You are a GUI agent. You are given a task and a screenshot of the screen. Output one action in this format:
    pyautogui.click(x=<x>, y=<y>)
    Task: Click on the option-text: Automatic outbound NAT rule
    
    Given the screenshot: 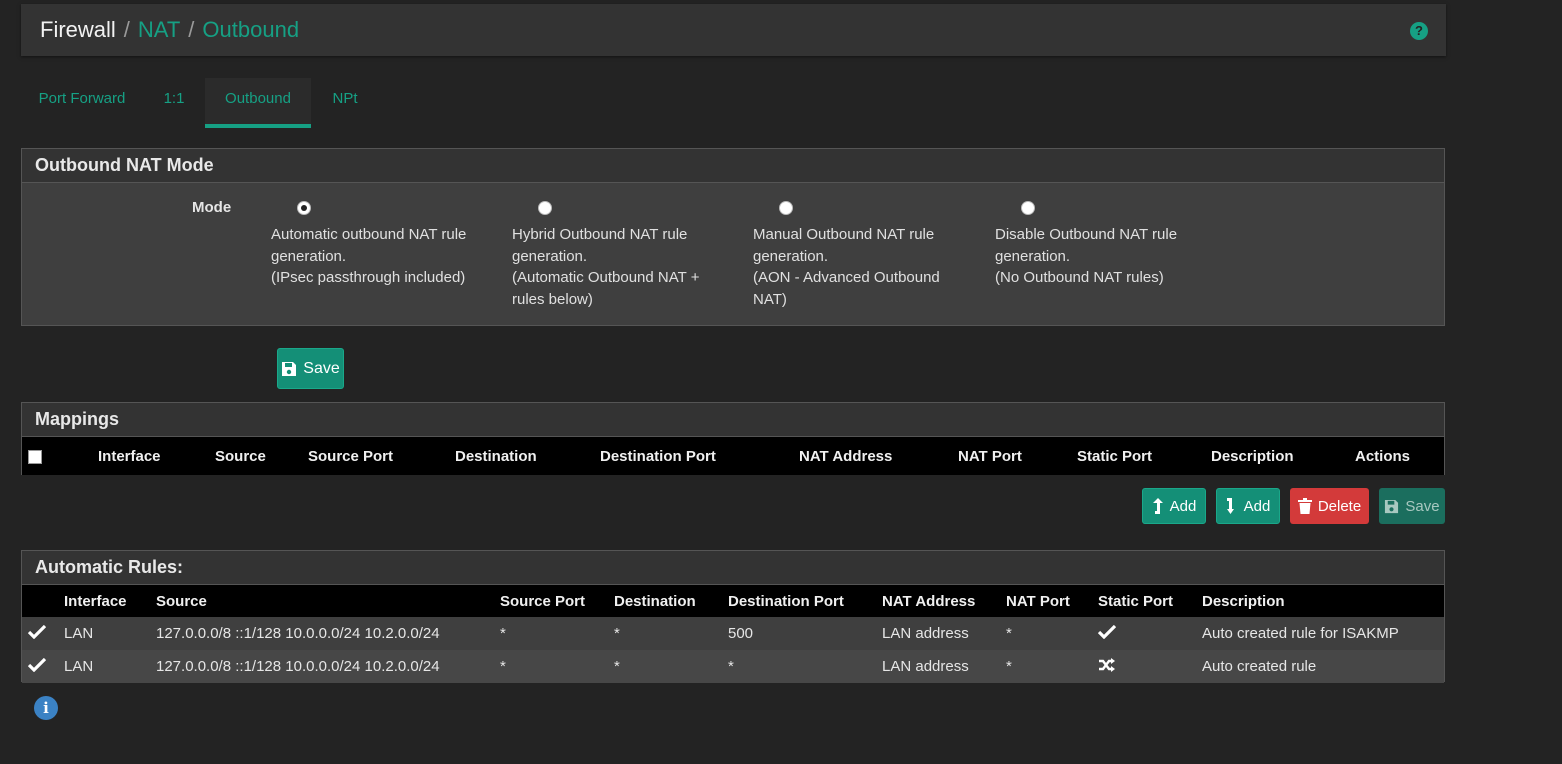 What is the action you would take?
    pyautogui.click(x=369, y=234)
    